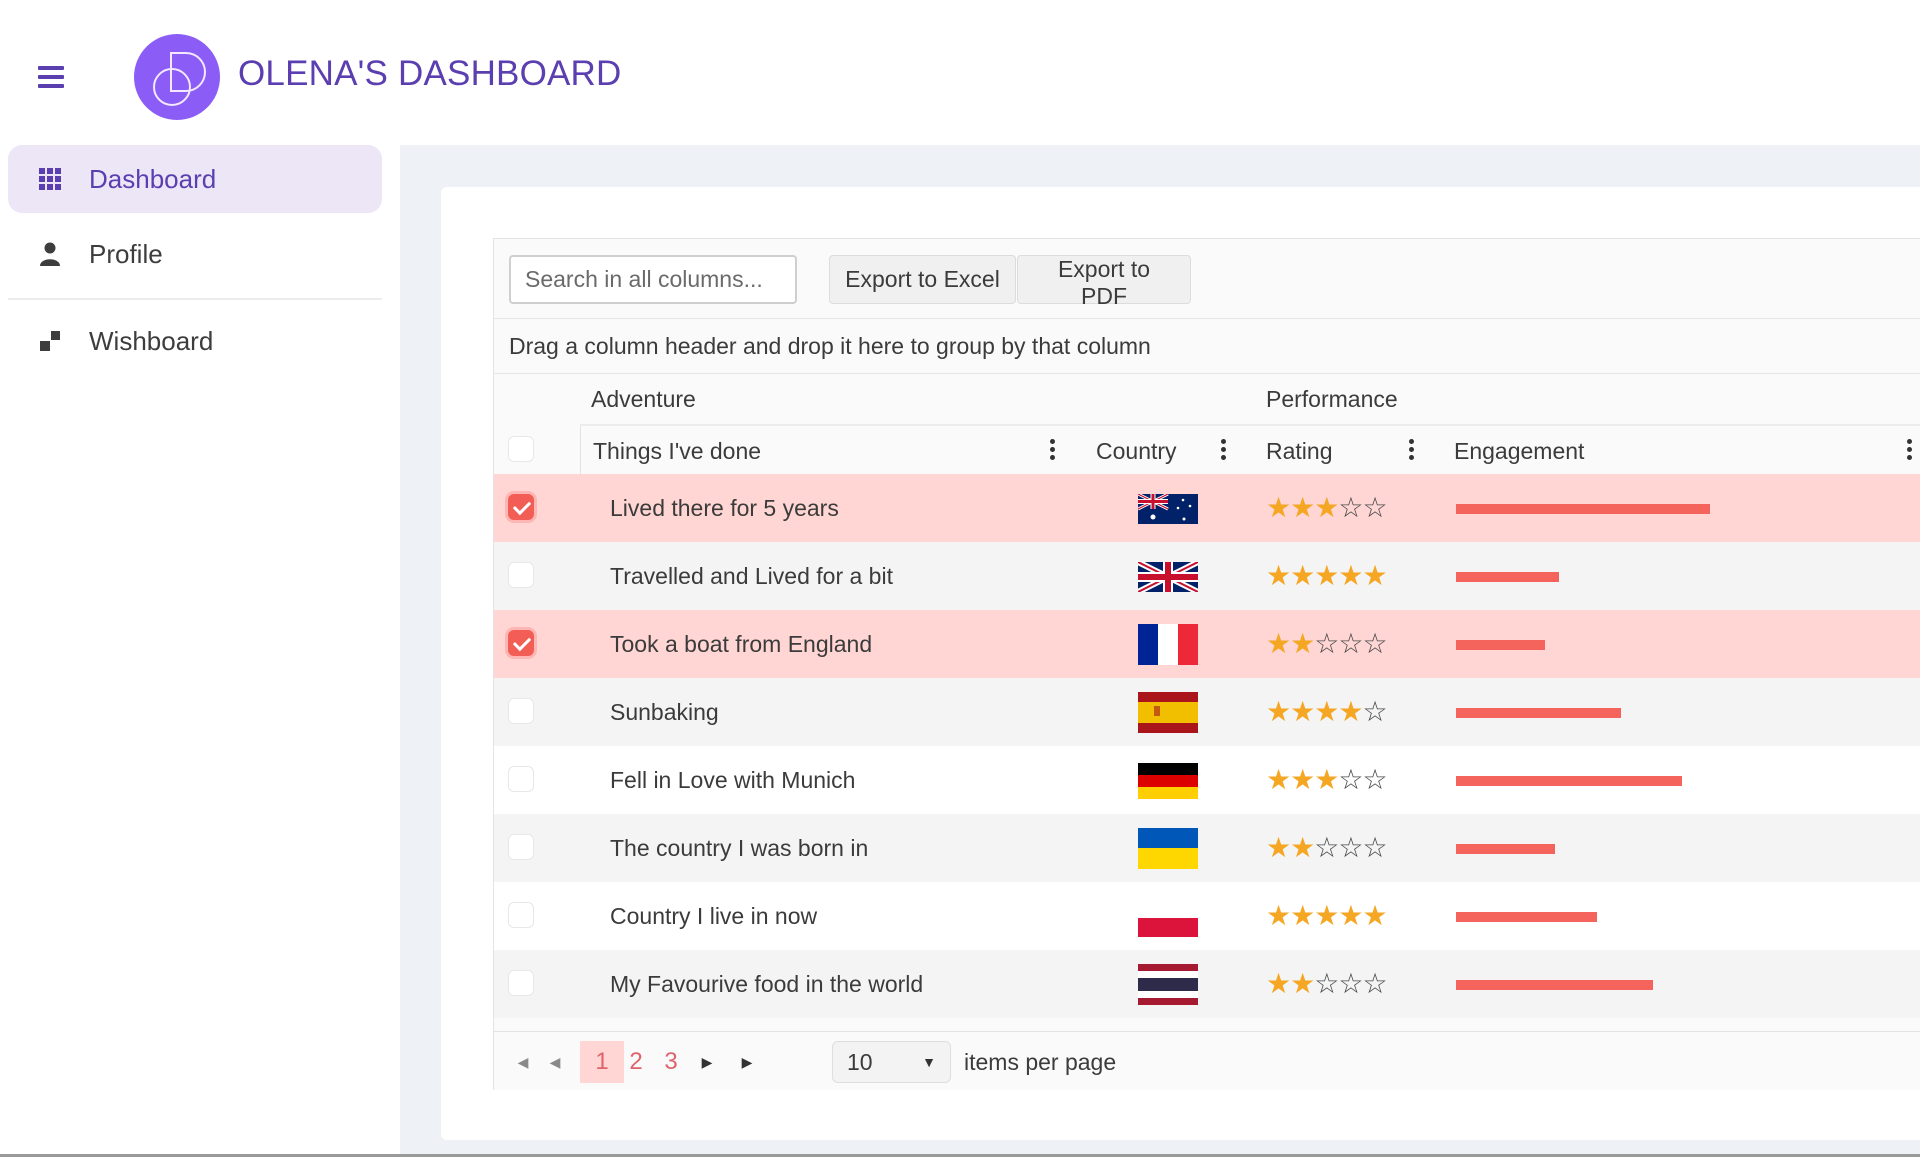  Describe the element at coordinates (1168, 781) in the screenshot. I see `flag-de-icon` at that location.